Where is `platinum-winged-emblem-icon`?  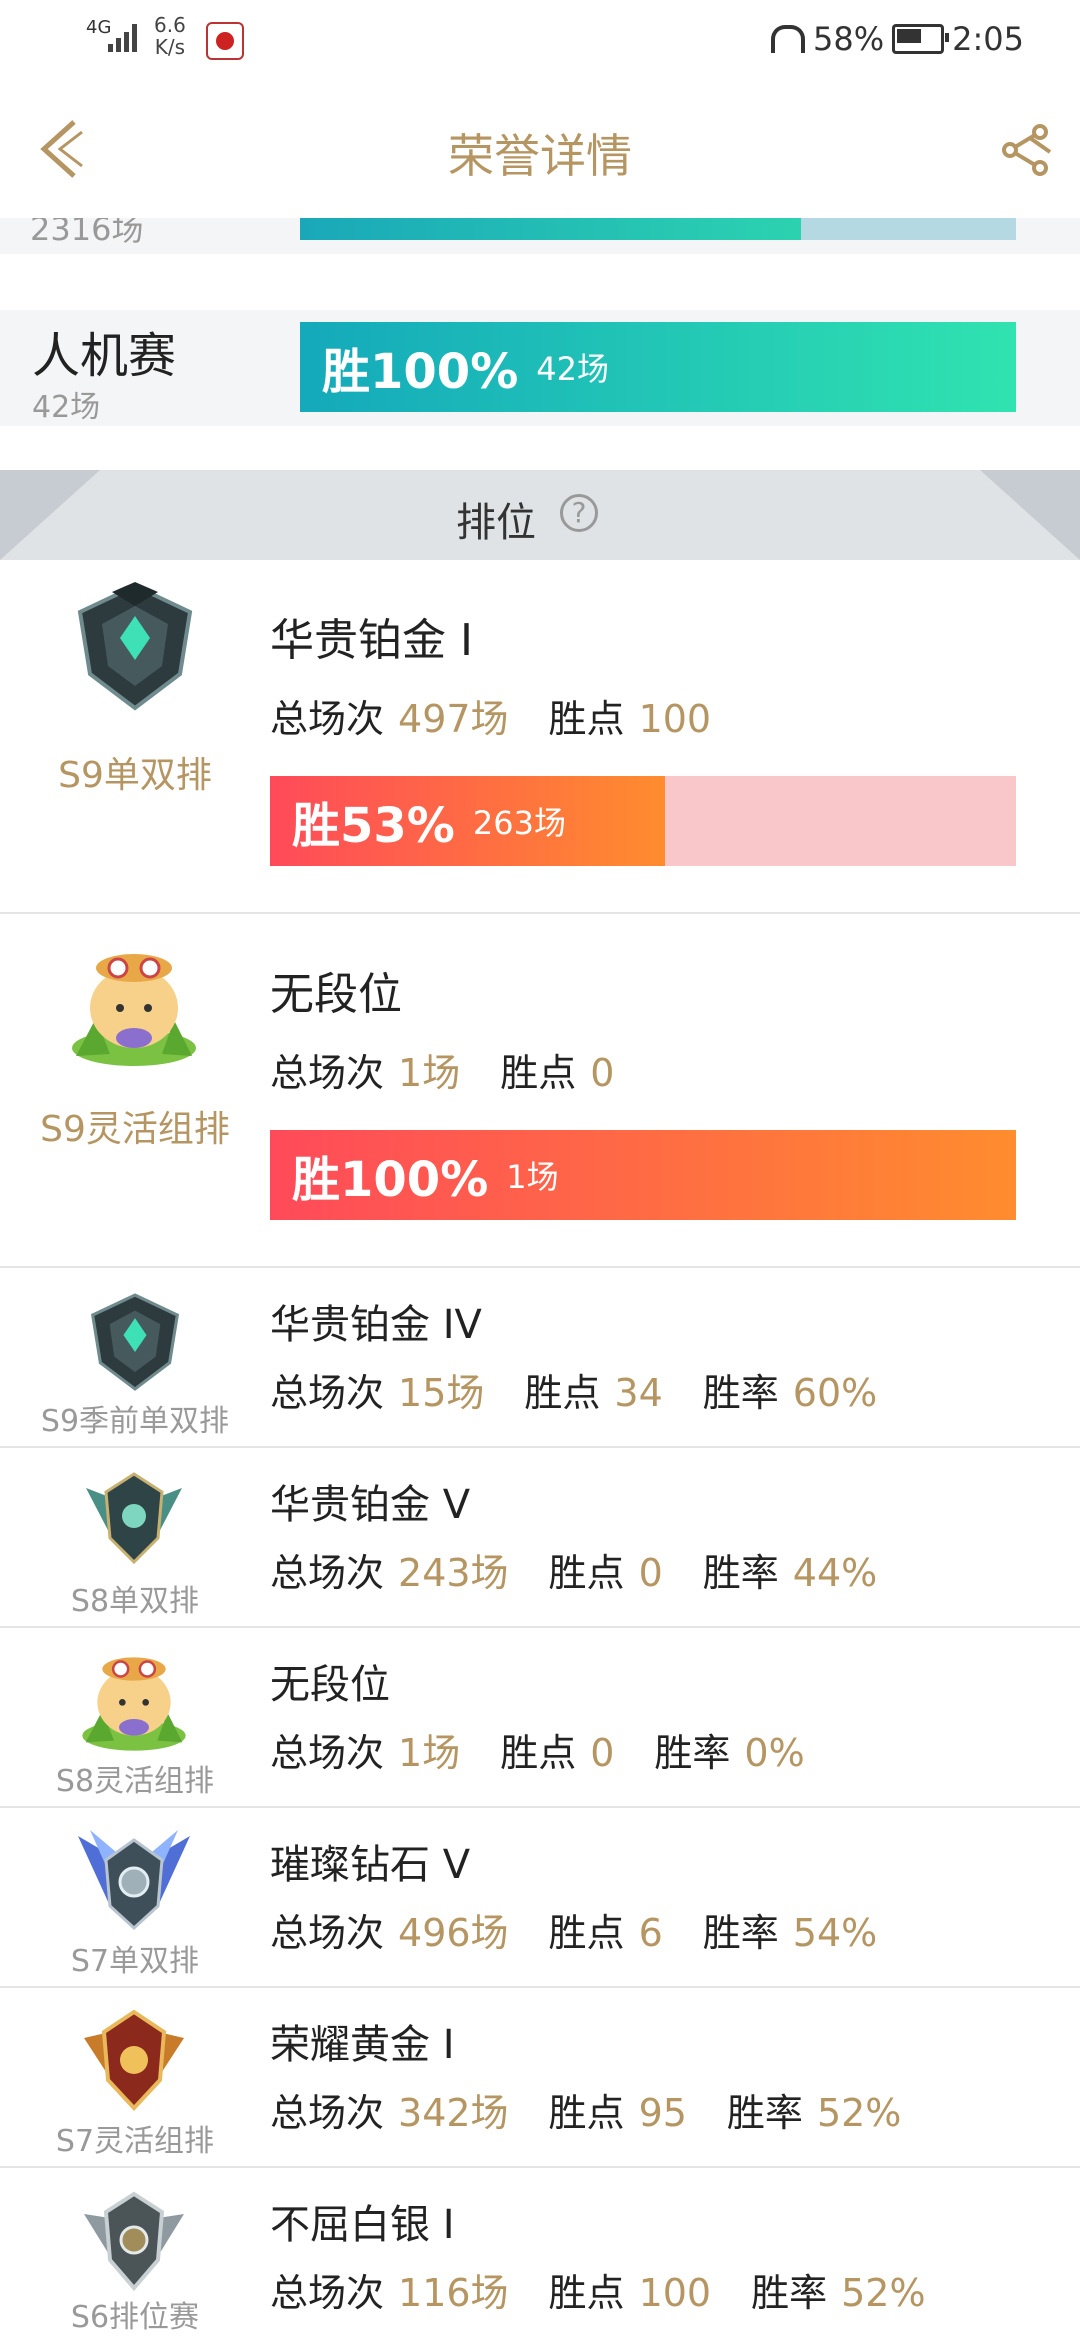
platinum-winged-emblem-icon is located at coordinates (134, 1518).